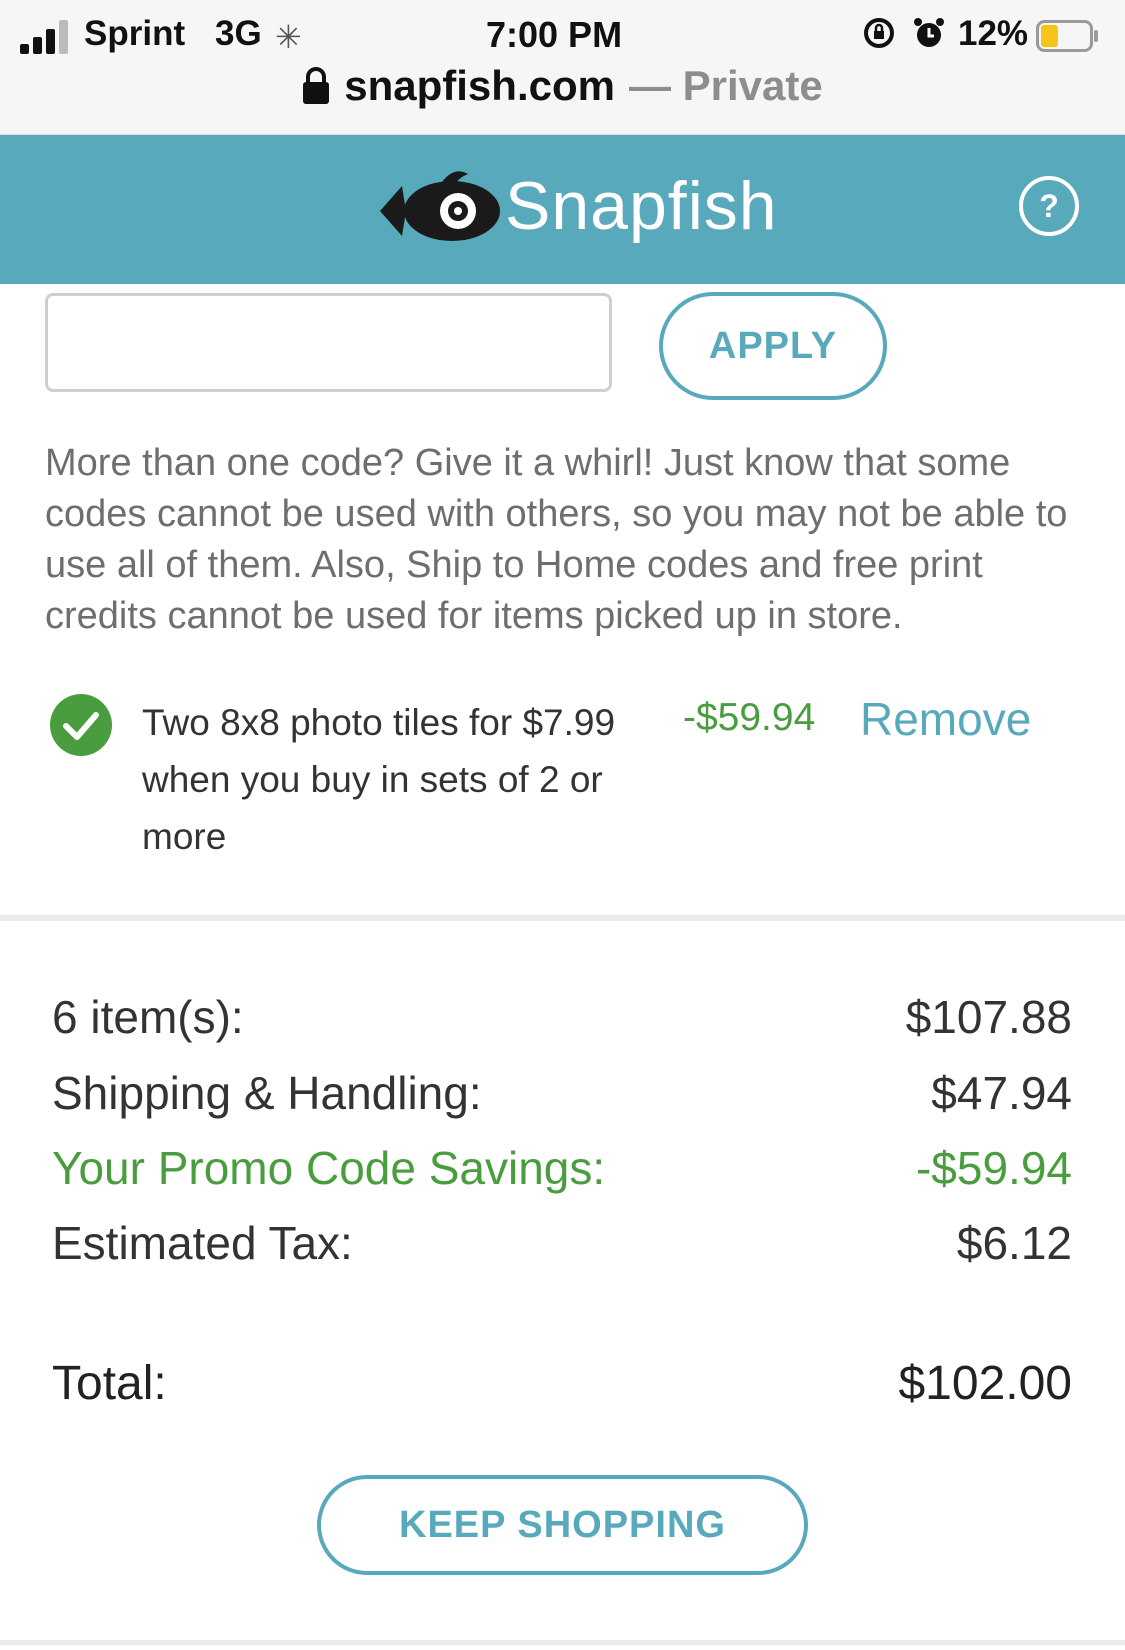  Describe the element at coordinates (109, 1383) in the screenshot. I see `total-label: Total:` at that location.